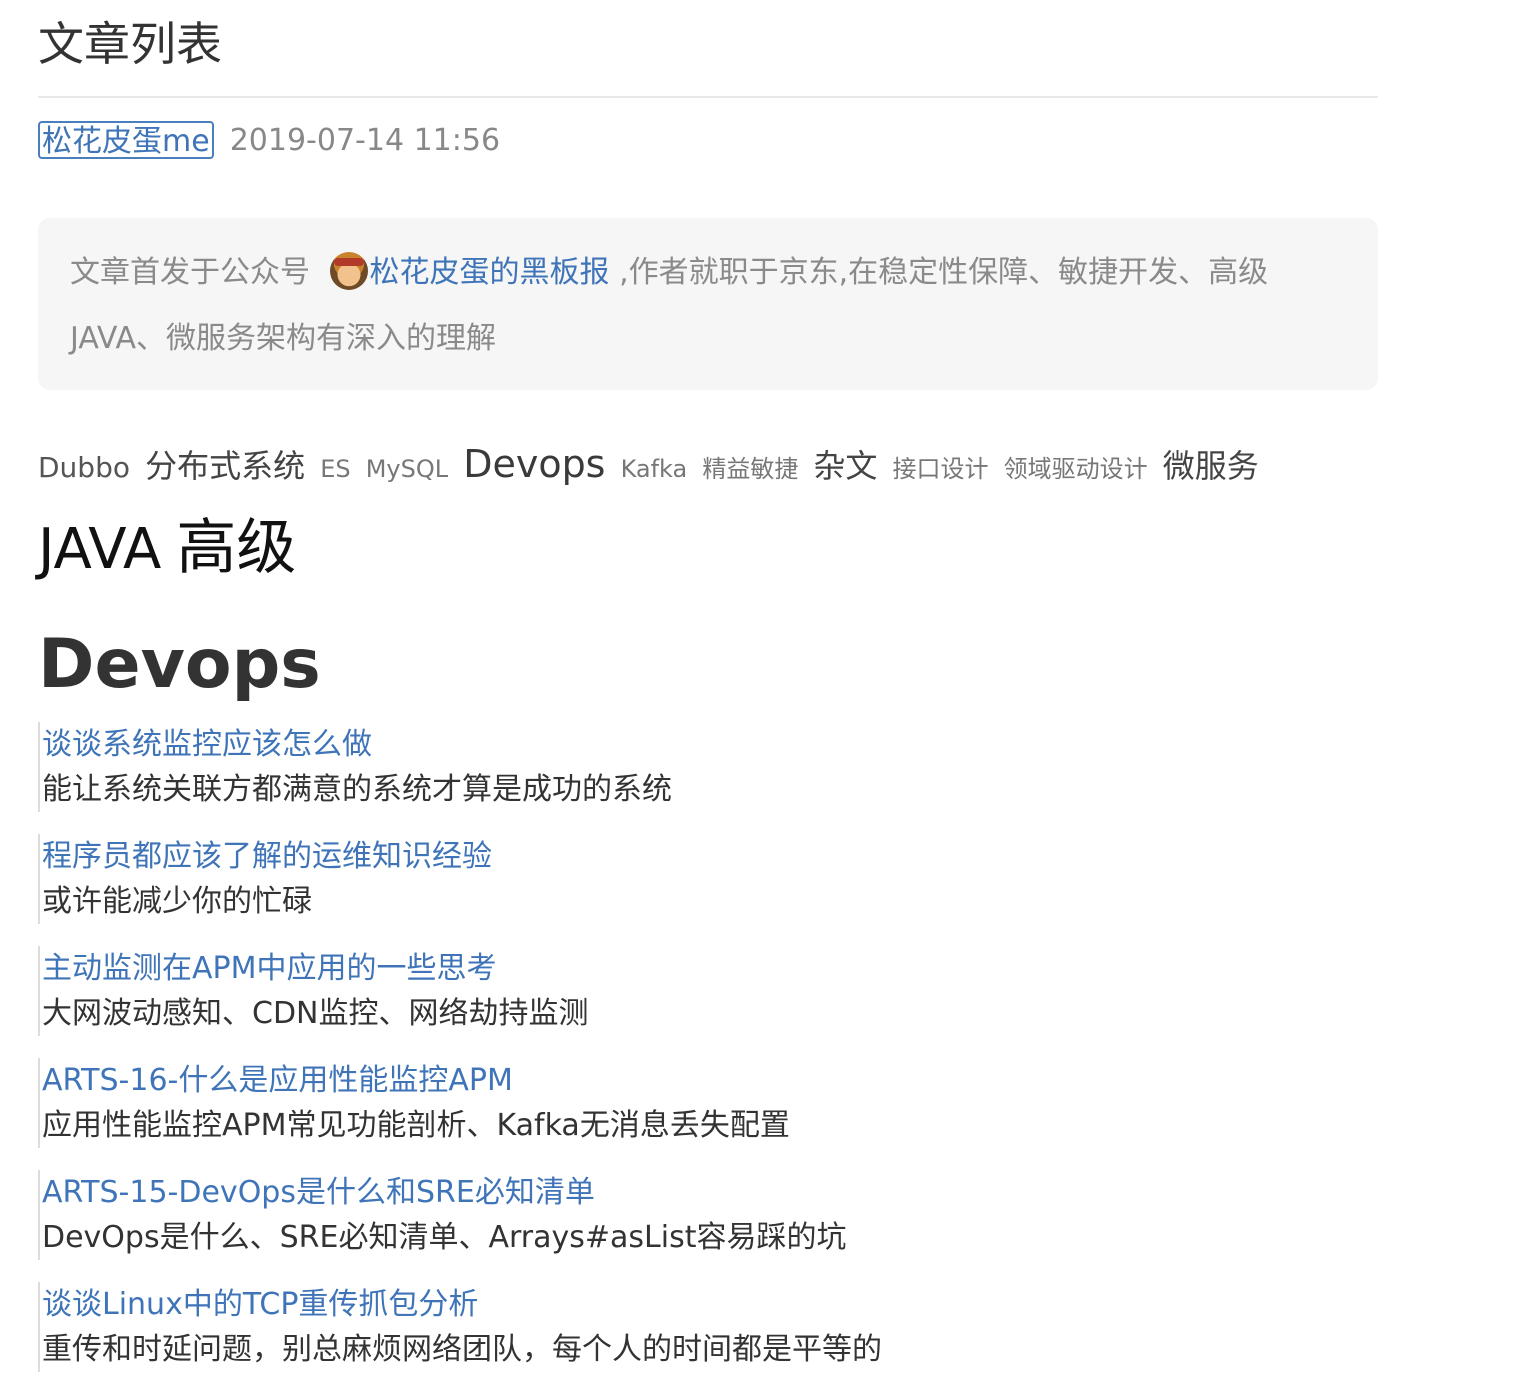 The height and width of the screenshot is (1382, 1516). Describe the element at coordinates (941, 469) in the screenshot. I see `tag-interface-design: 接口设计` at that location.